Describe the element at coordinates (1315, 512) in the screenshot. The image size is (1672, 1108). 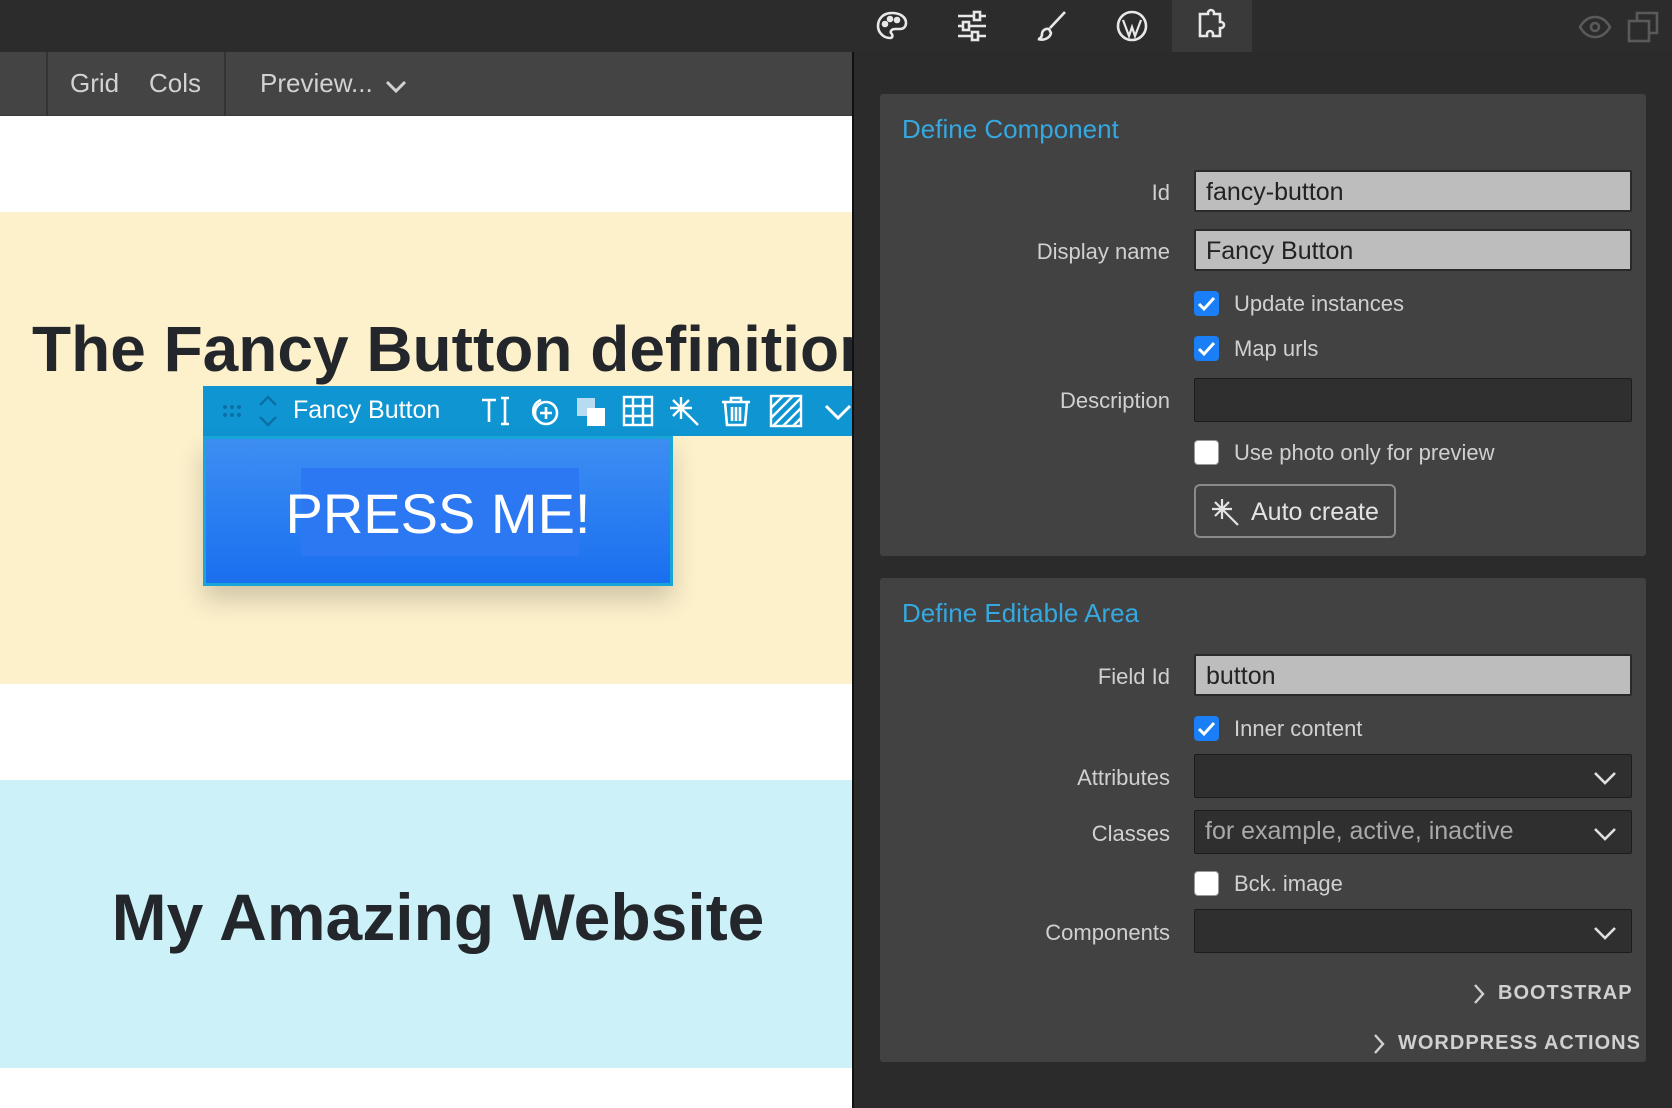
I see `auto-create-label: Auto create` at that location.